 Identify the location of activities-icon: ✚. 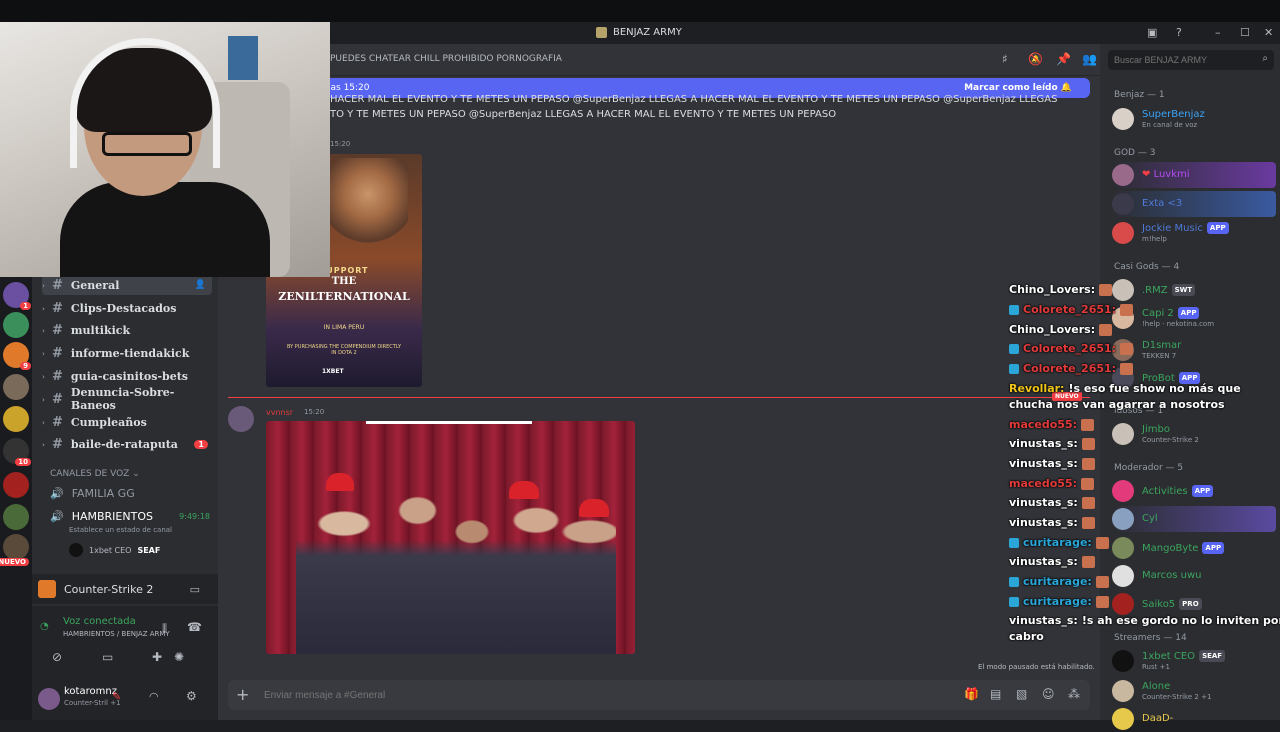
(157, 657).